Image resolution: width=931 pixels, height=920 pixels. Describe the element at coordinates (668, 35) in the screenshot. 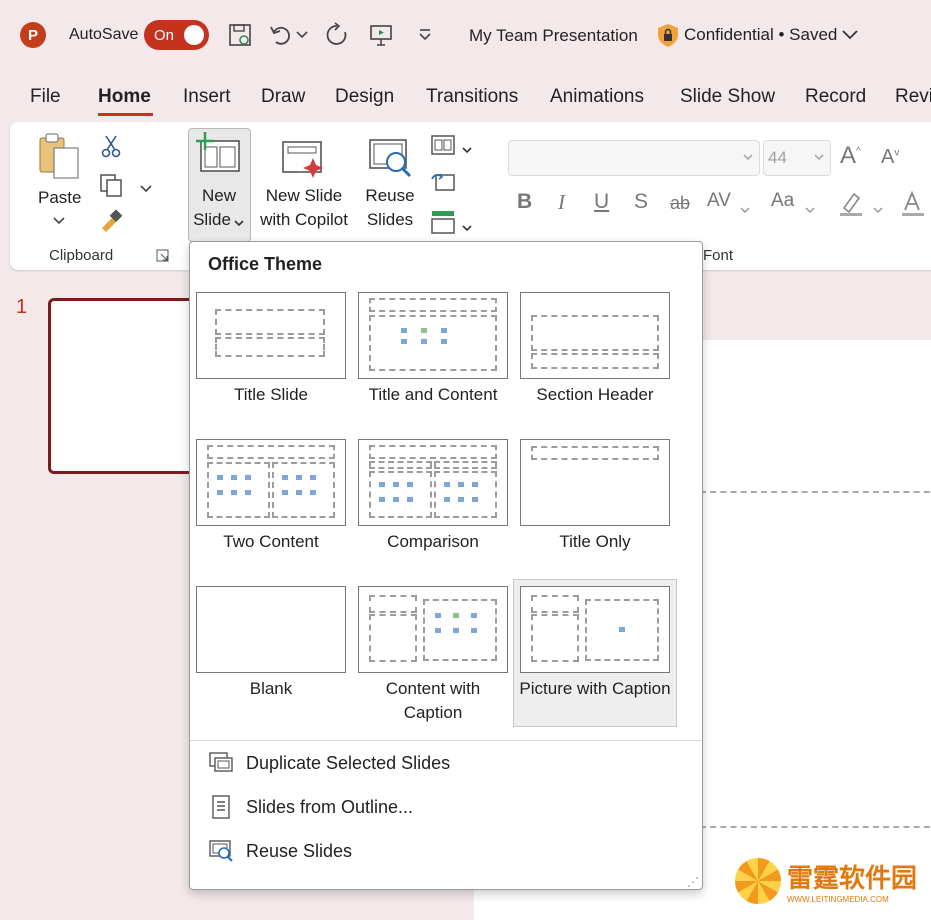

I see `shield-lock-icon` at that location.